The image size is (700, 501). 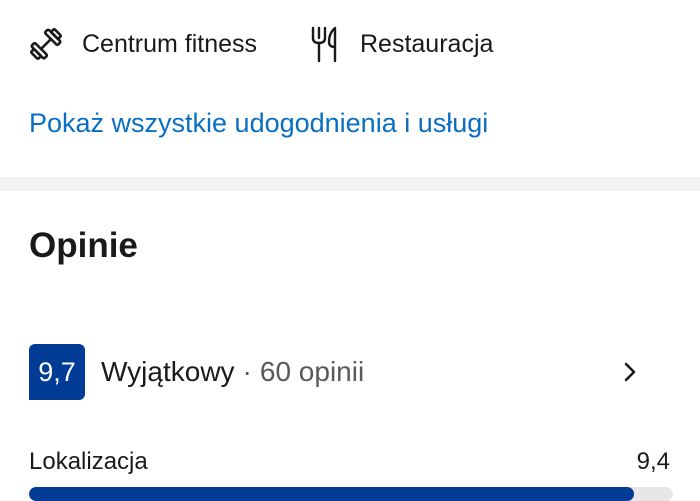 What do you see at coordinates (312, 371) in the screenshot?
I see `review-count: 60 opinii` at bounding box center [312, 371].